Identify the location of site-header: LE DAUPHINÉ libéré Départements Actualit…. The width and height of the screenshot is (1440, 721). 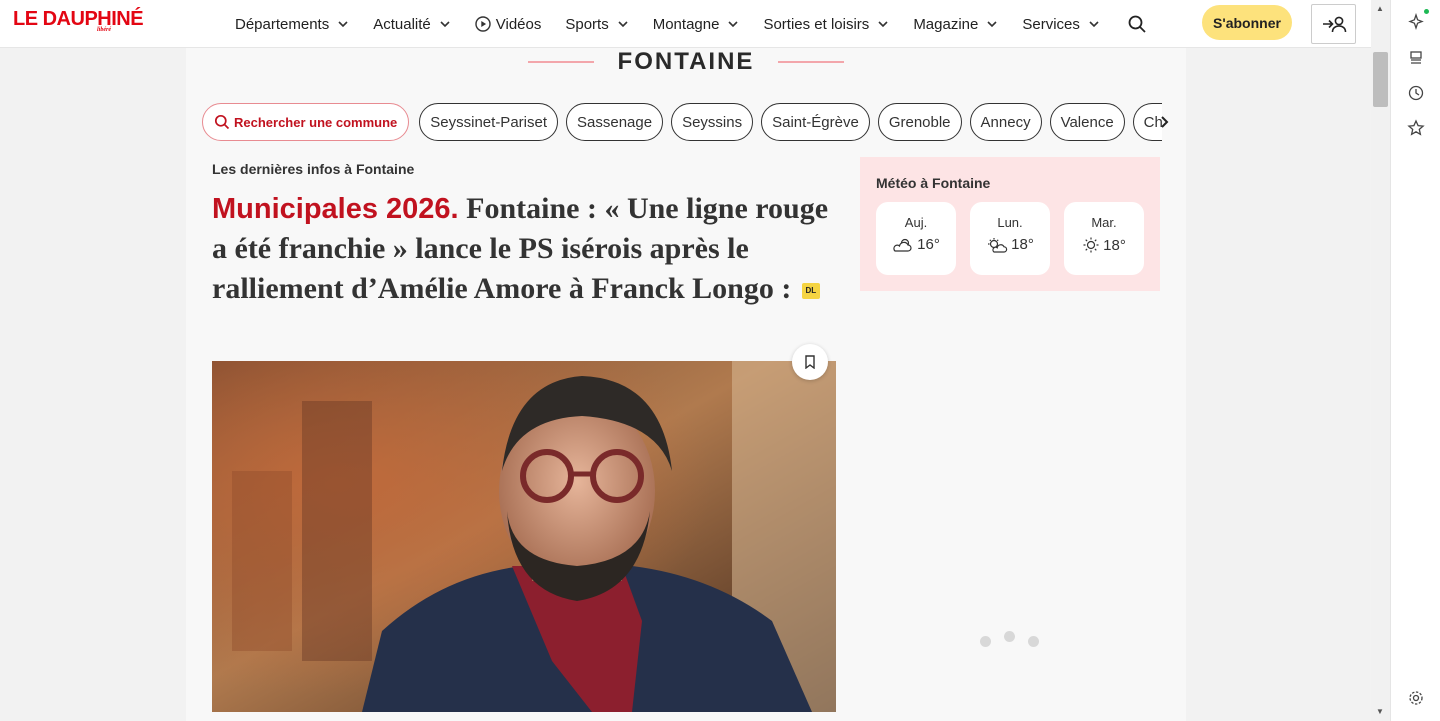
(695, 24).